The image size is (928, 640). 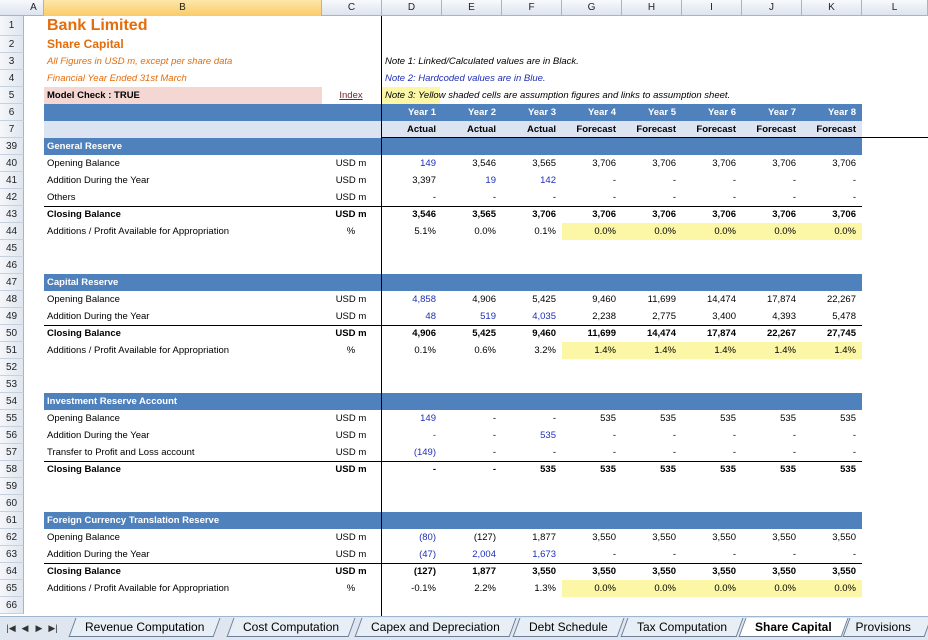 What do you see at coordinates (12, 265) in the screenshot?
I see `row-header-46: 46` at bounding box center [12, 265].